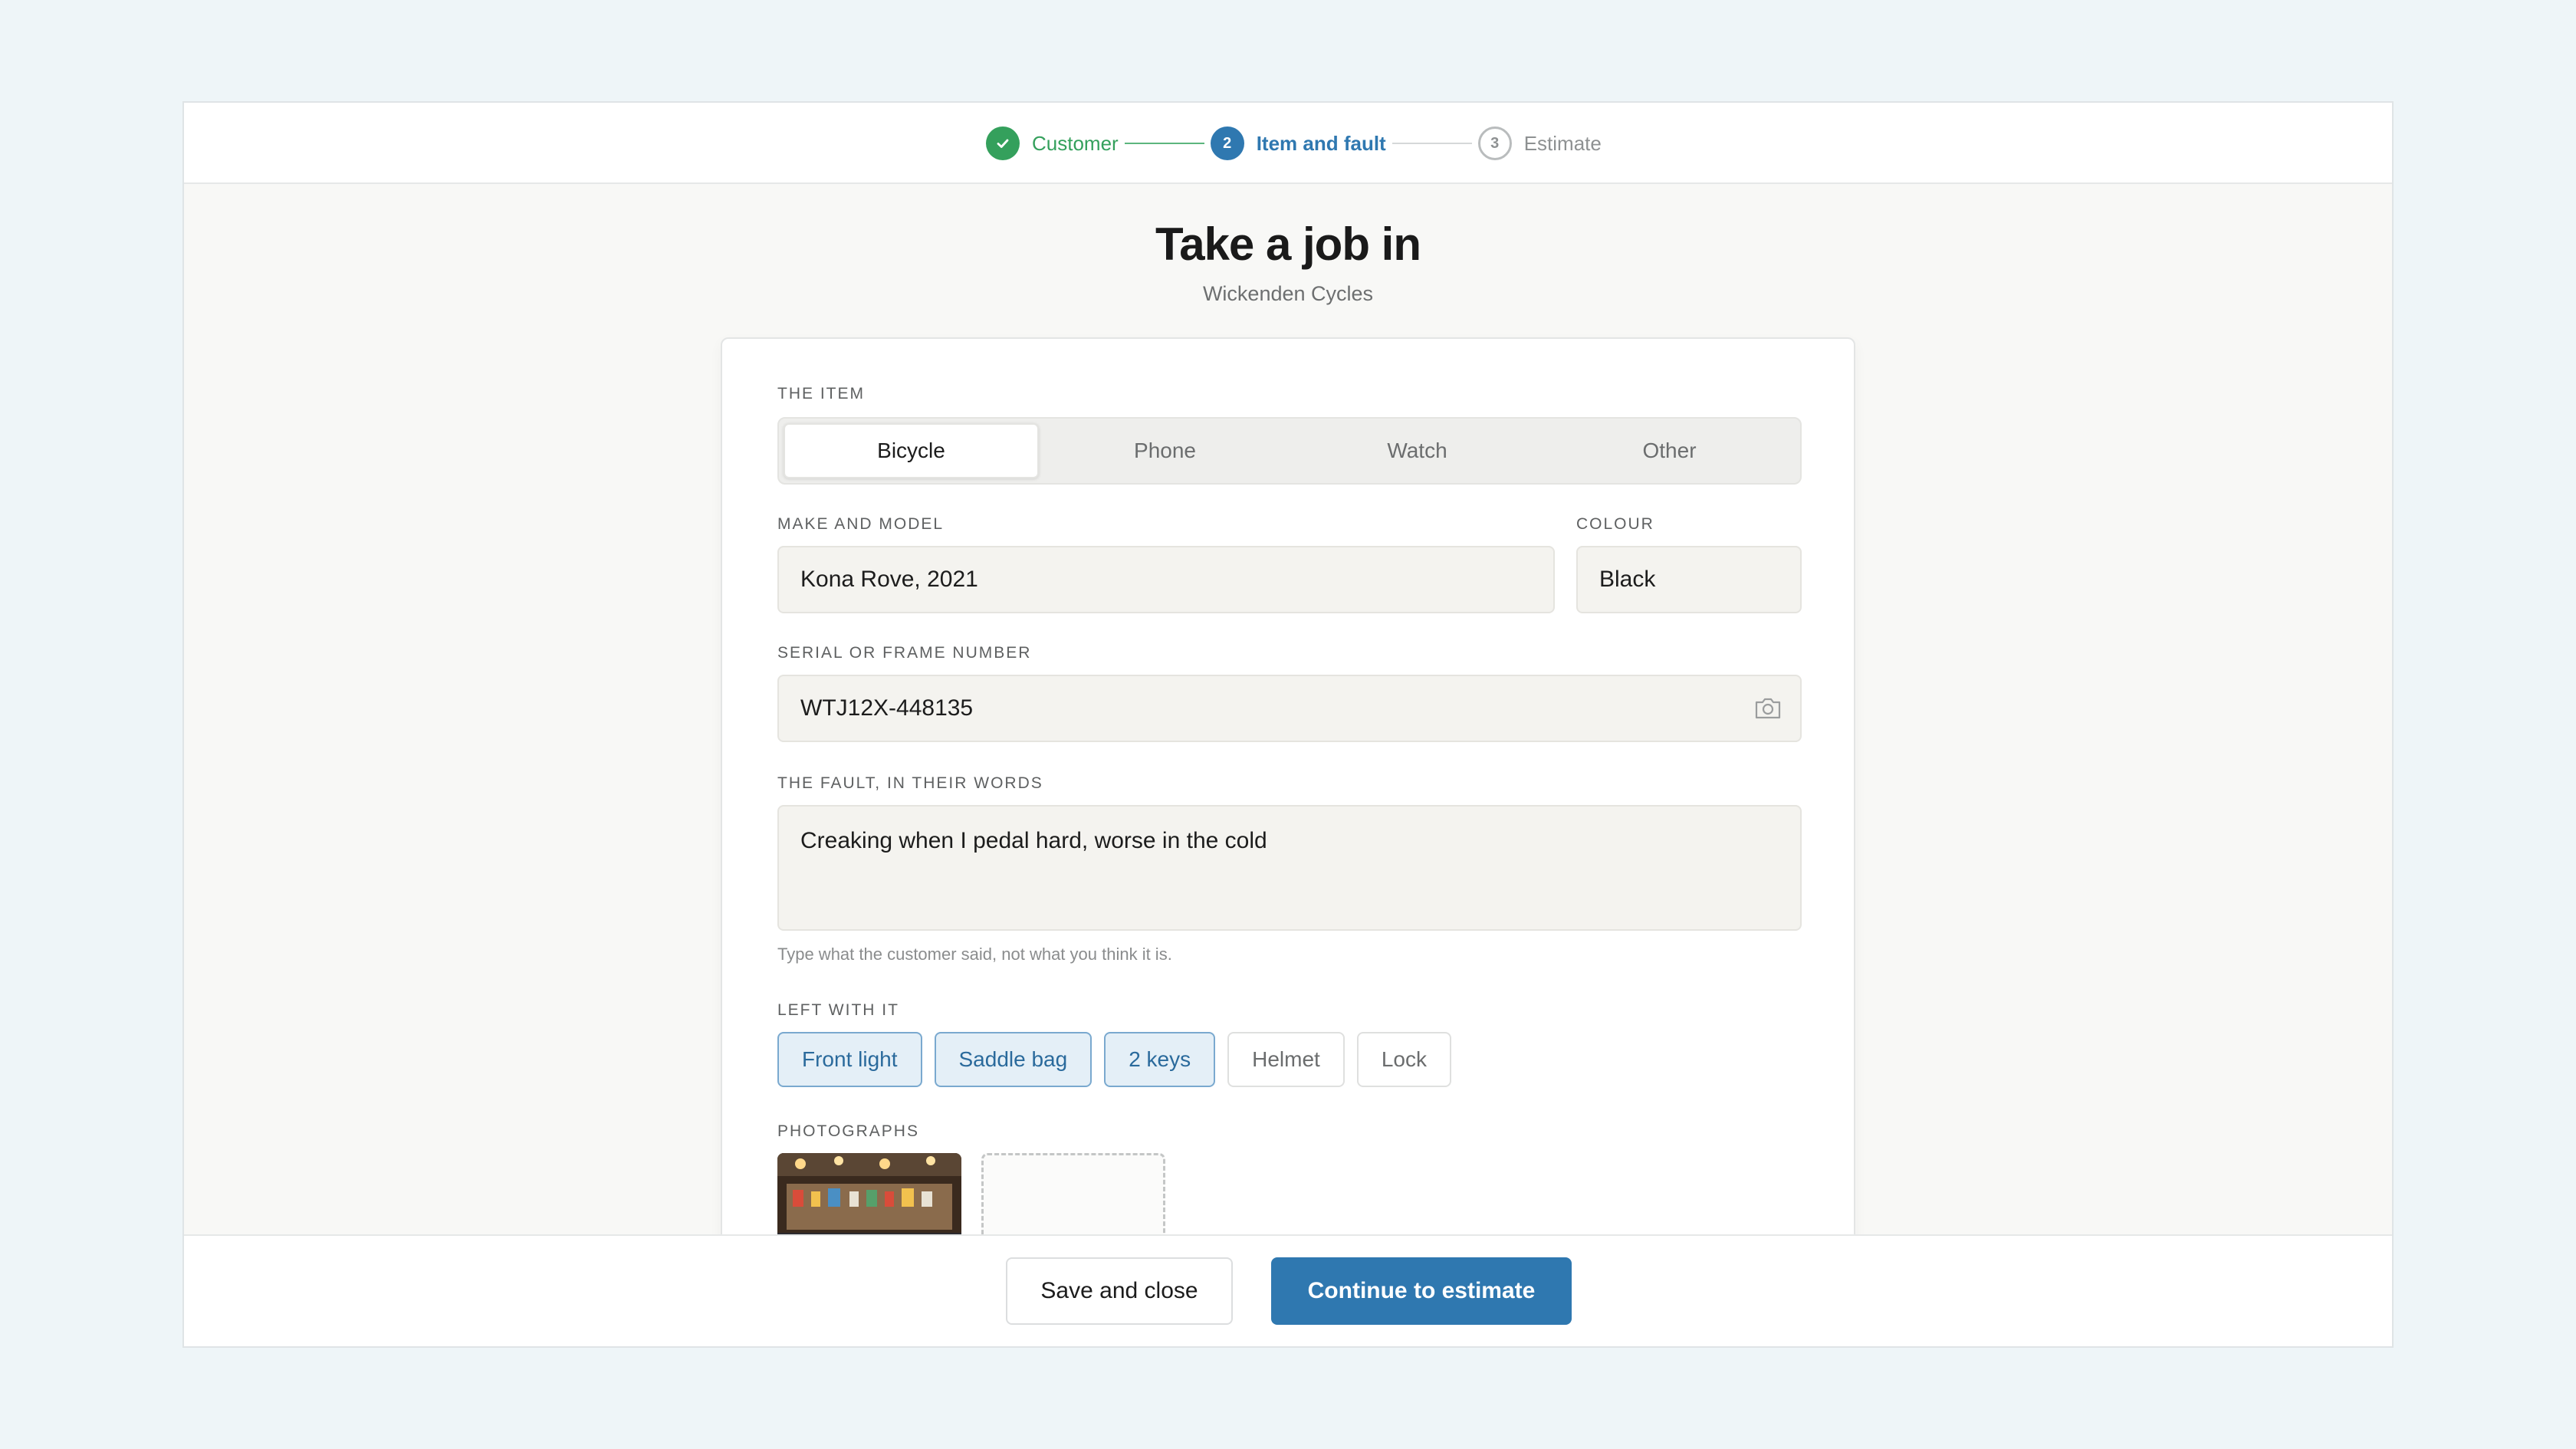  I want to click on camera-icon, so click(1768, 709).